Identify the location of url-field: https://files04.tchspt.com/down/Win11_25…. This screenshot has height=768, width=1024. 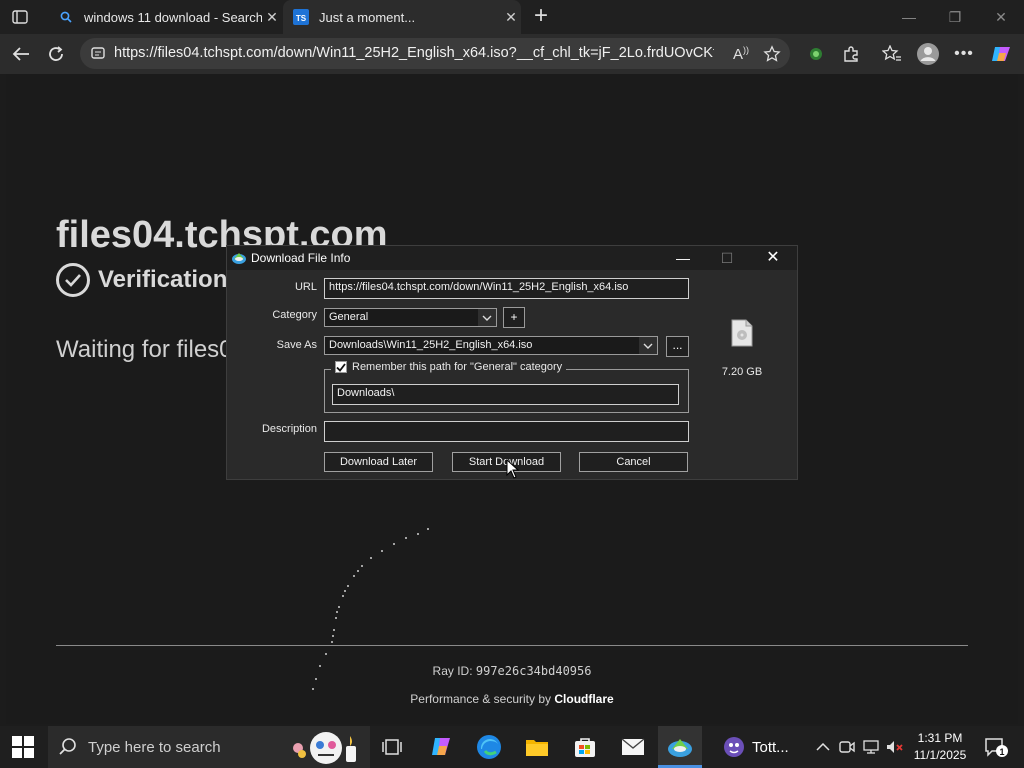
(506, 288).